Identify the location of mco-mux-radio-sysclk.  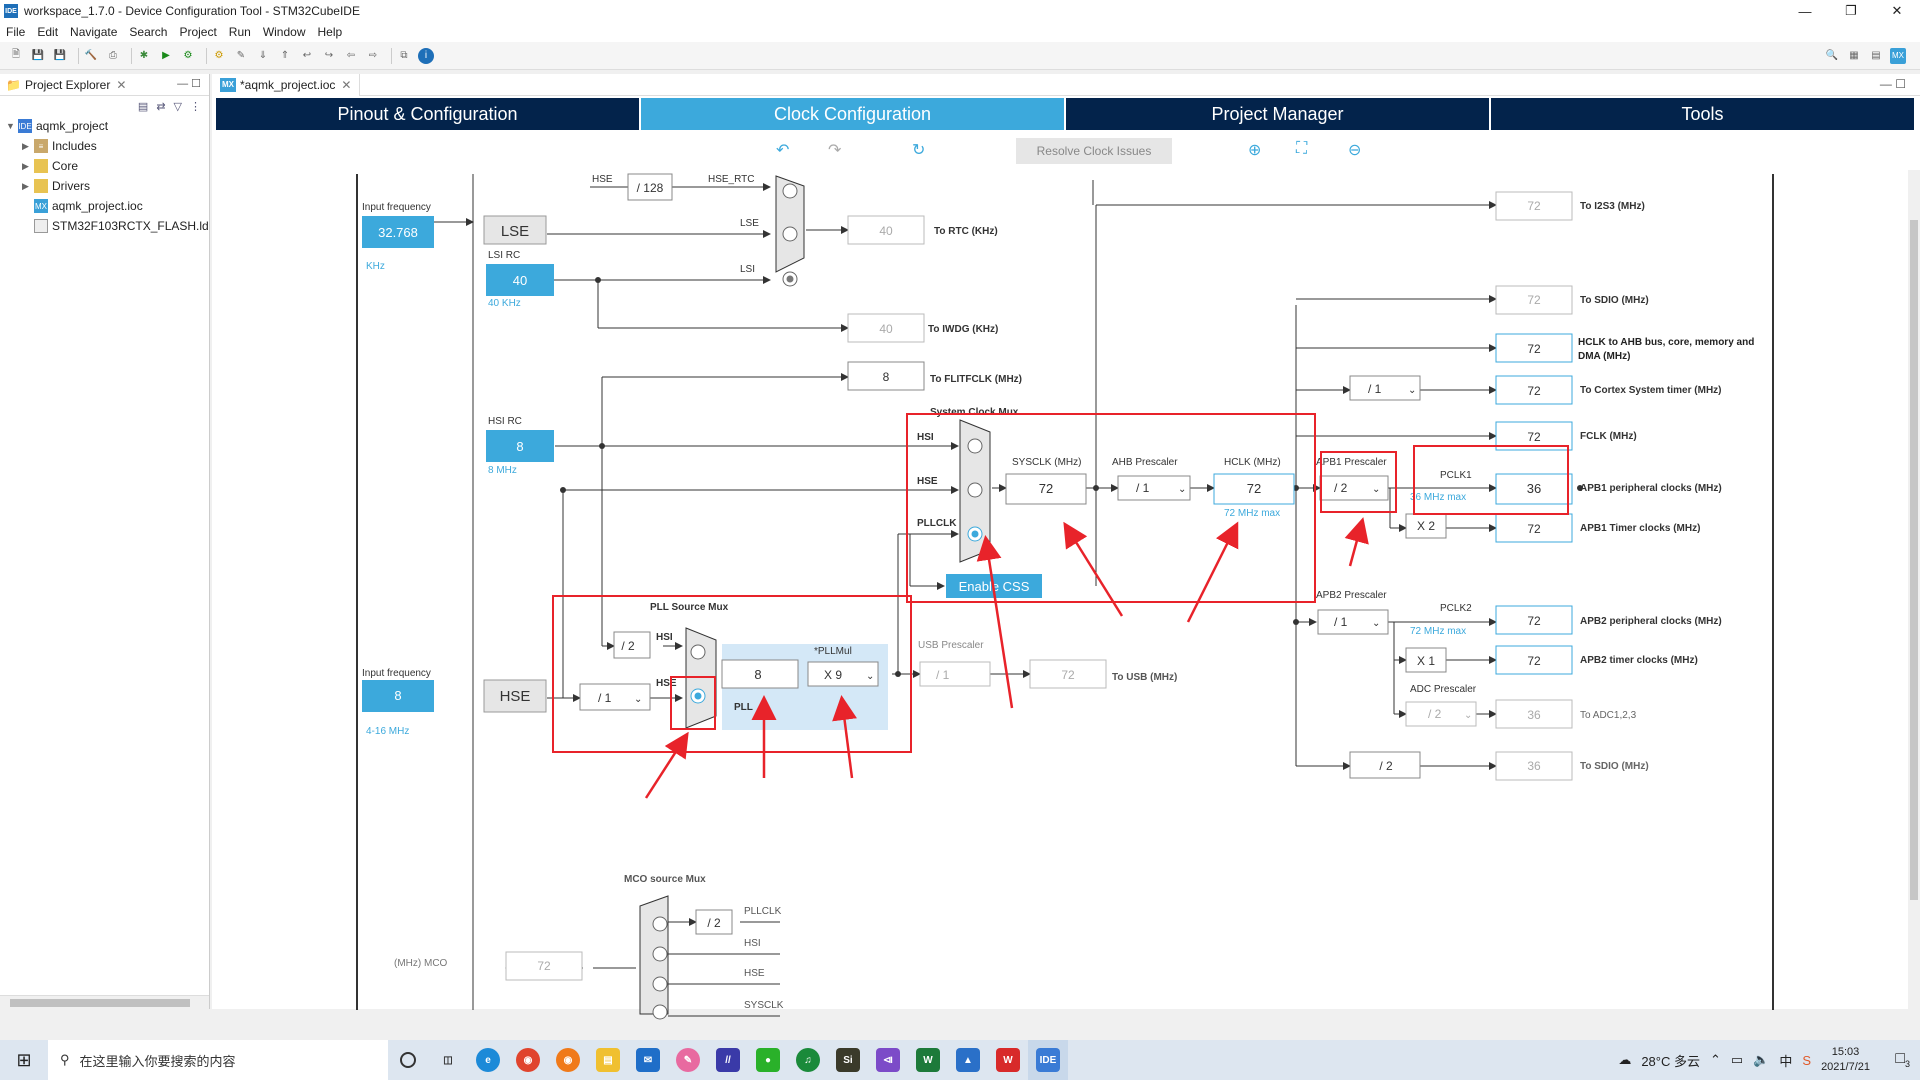
(660, 1012).